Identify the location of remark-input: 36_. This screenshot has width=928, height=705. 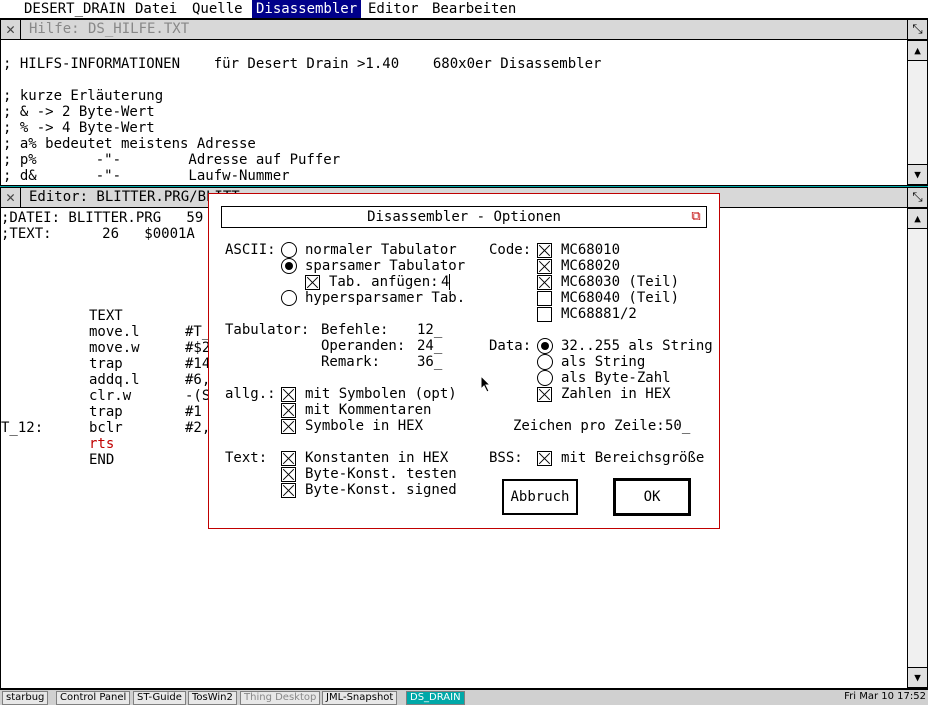
(429, 362).